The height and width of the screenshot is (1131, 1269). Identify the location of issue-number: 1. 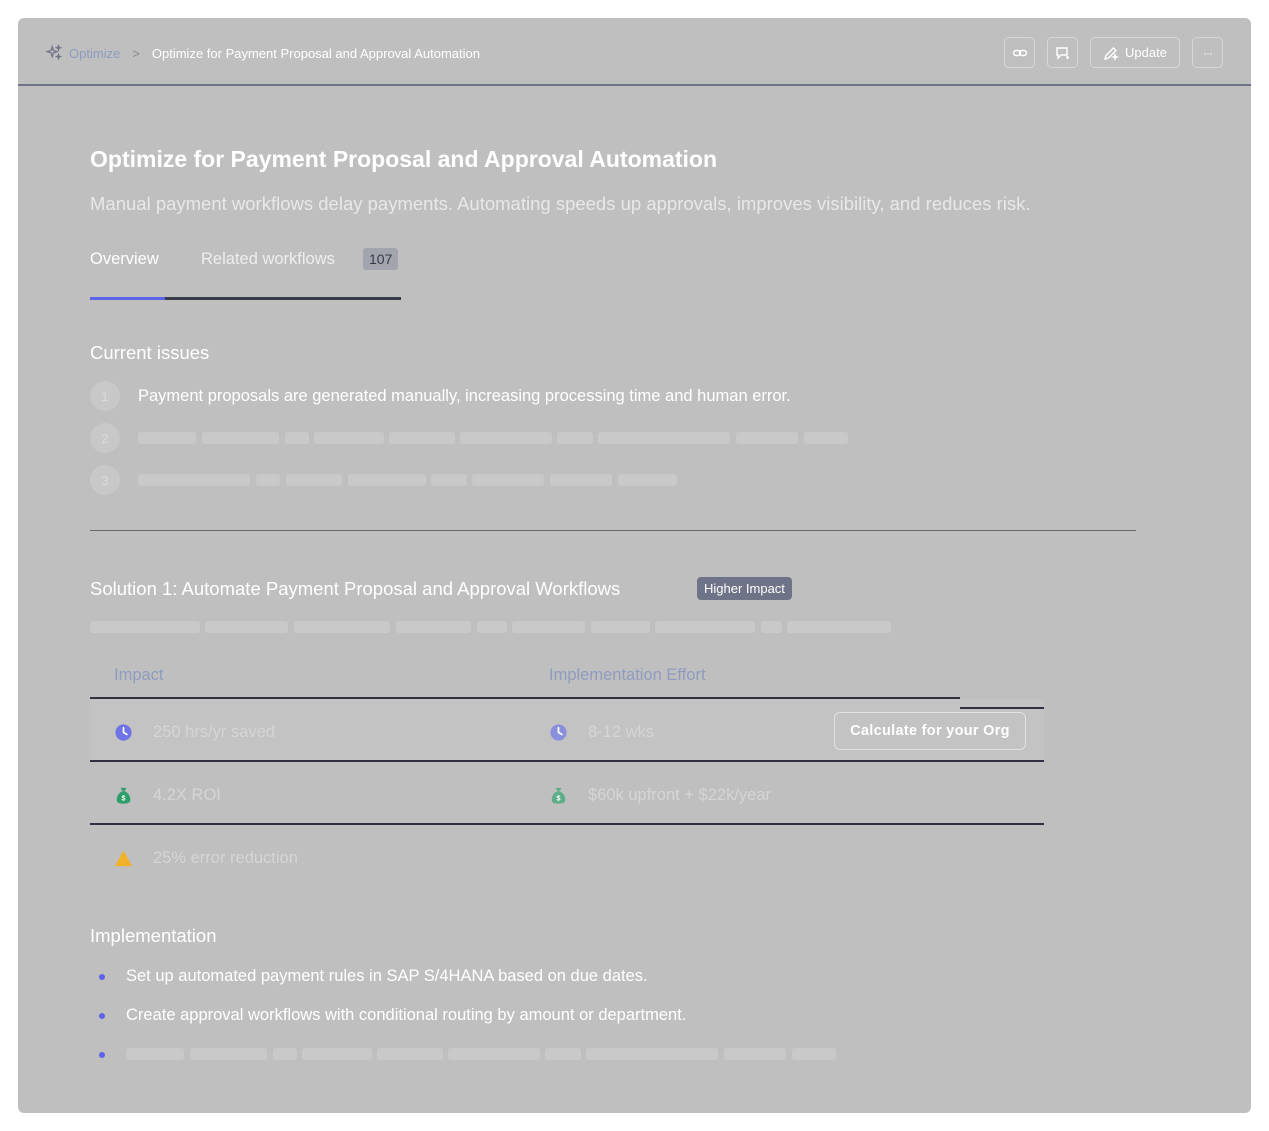
(105, 396).